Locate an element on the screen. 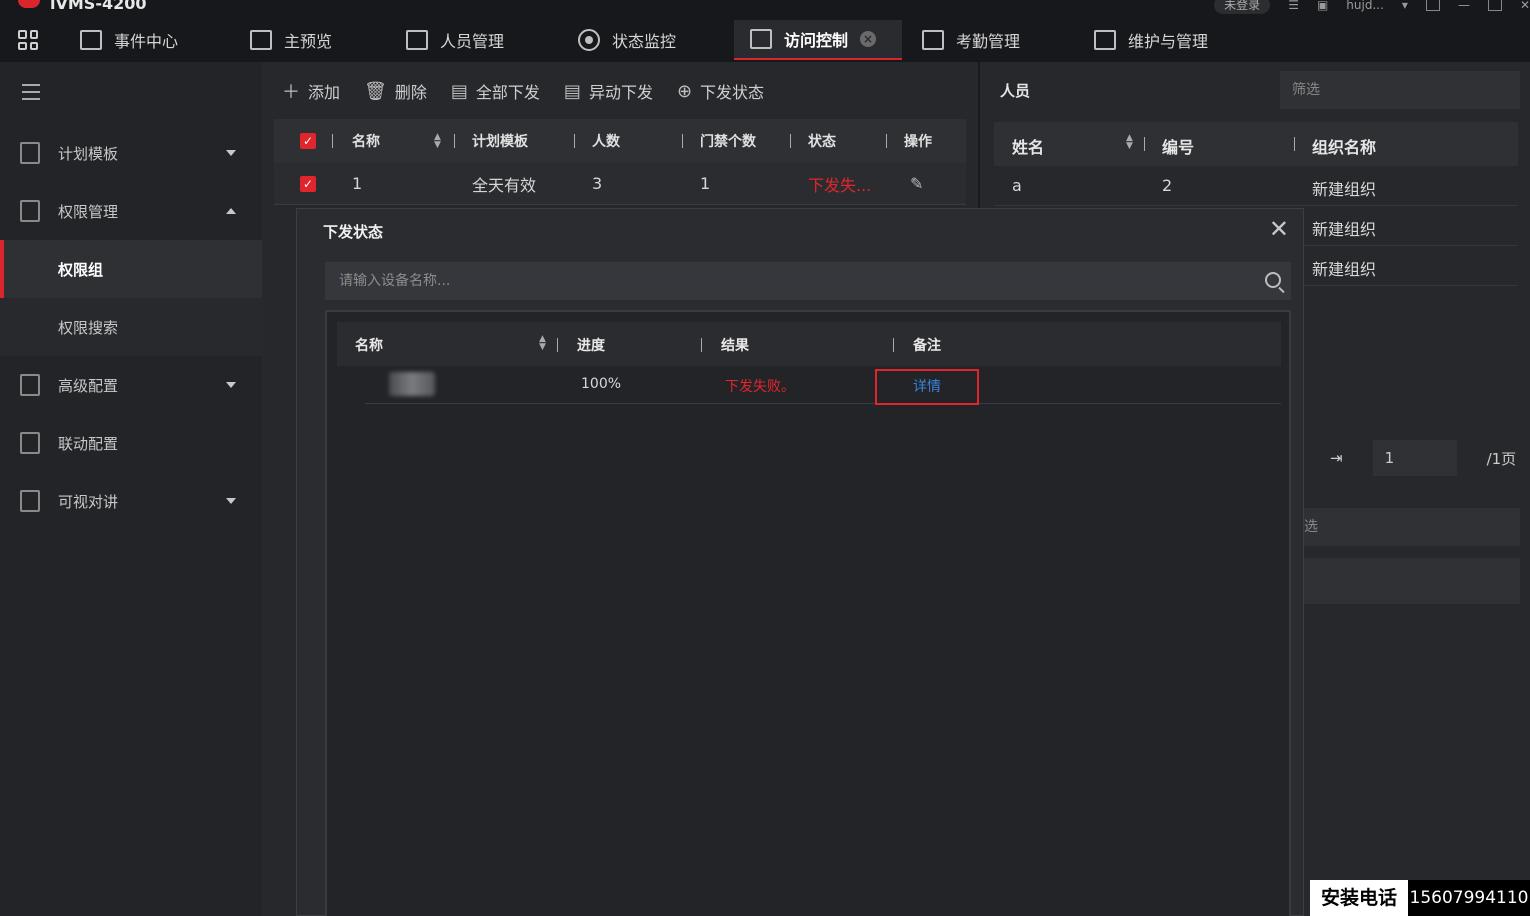 This screenshot has width=1530, height=916. main-menu: 事件中心 主预览 人员管理 状态监控 访问控制 × 考勤管理 维护与管理 is located at coordinates (765, 40).